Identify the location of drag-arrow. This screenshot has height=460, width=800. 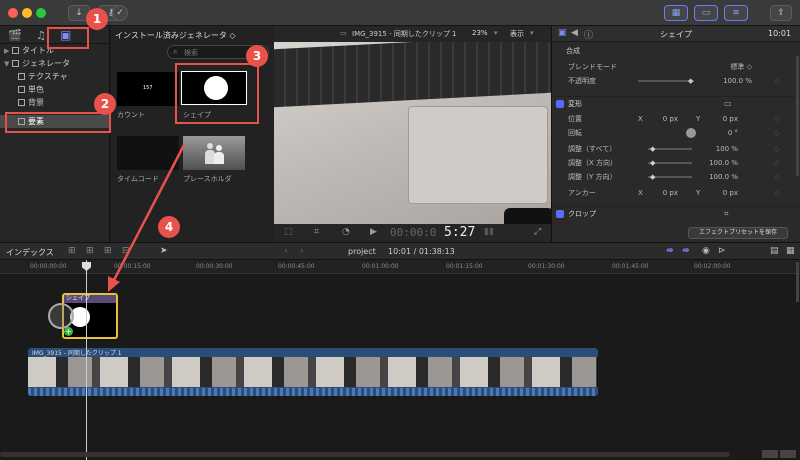
(147, 218).